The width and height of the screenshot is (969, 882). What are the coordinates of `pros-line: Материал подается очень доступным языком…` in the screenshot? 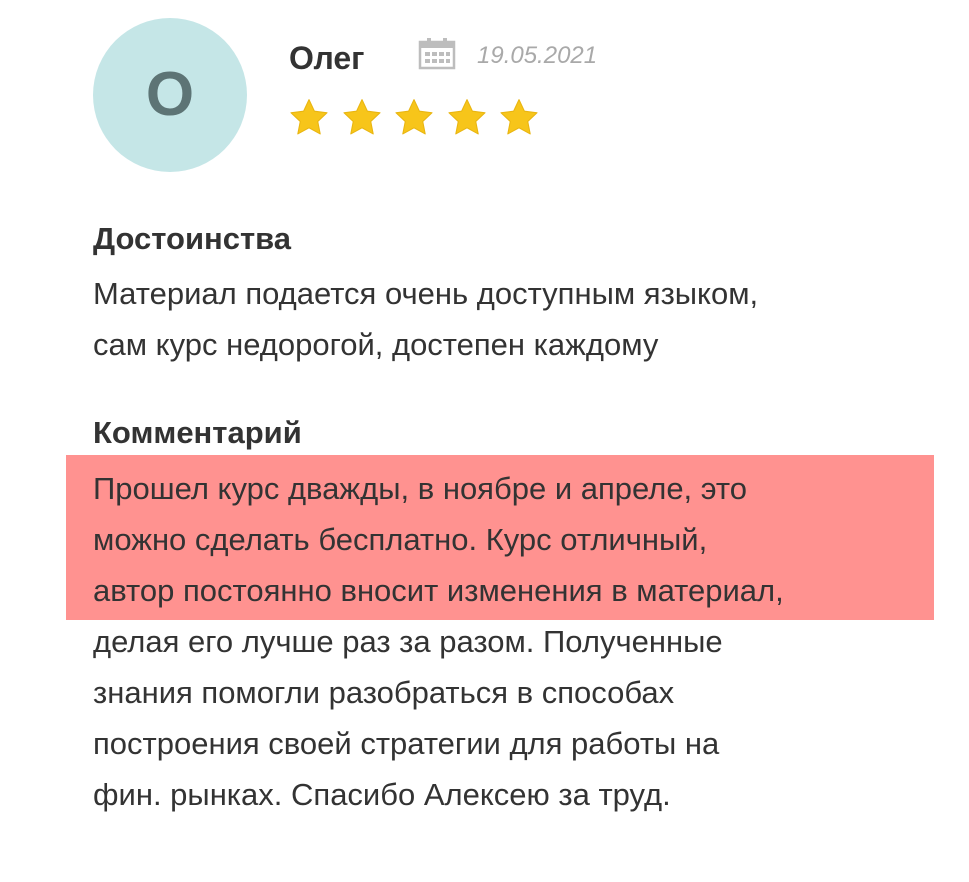 It's located at (426, 293).